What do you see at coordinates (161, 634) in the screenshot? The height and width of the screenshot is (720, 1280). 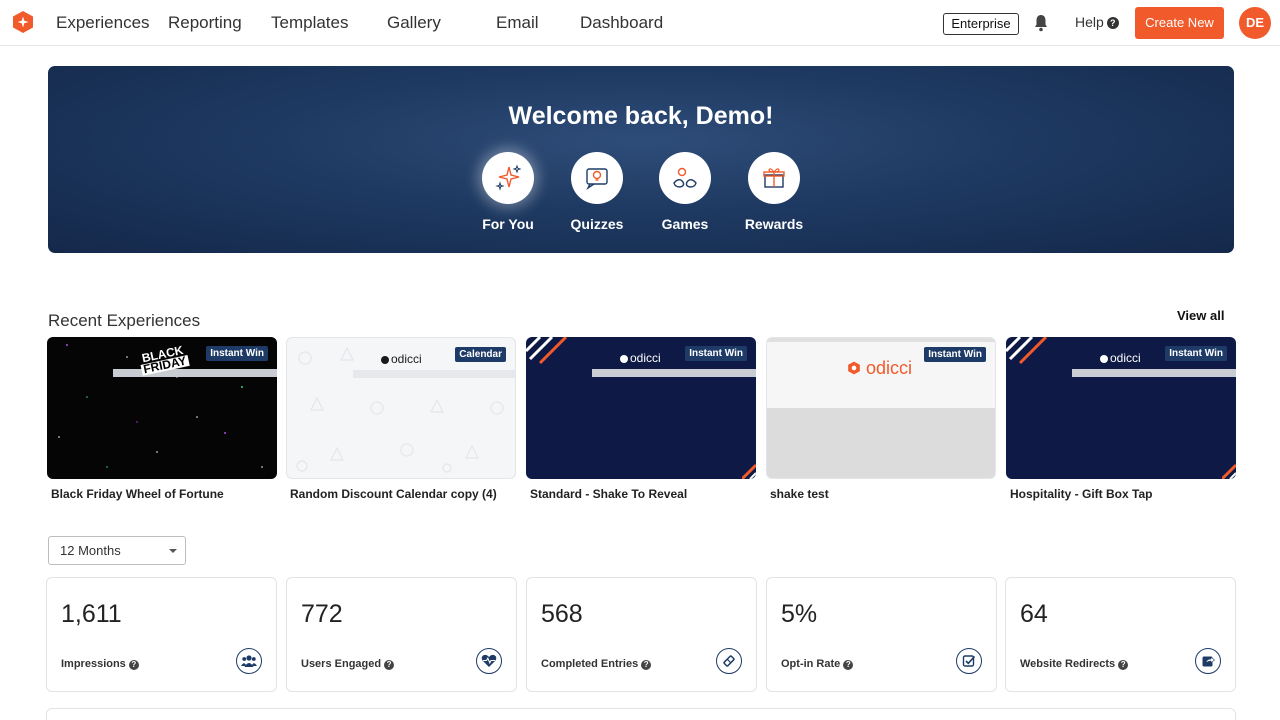 I see `stat-card-impressions: 1,611 Impressions?` at bounding box center [161, 634].